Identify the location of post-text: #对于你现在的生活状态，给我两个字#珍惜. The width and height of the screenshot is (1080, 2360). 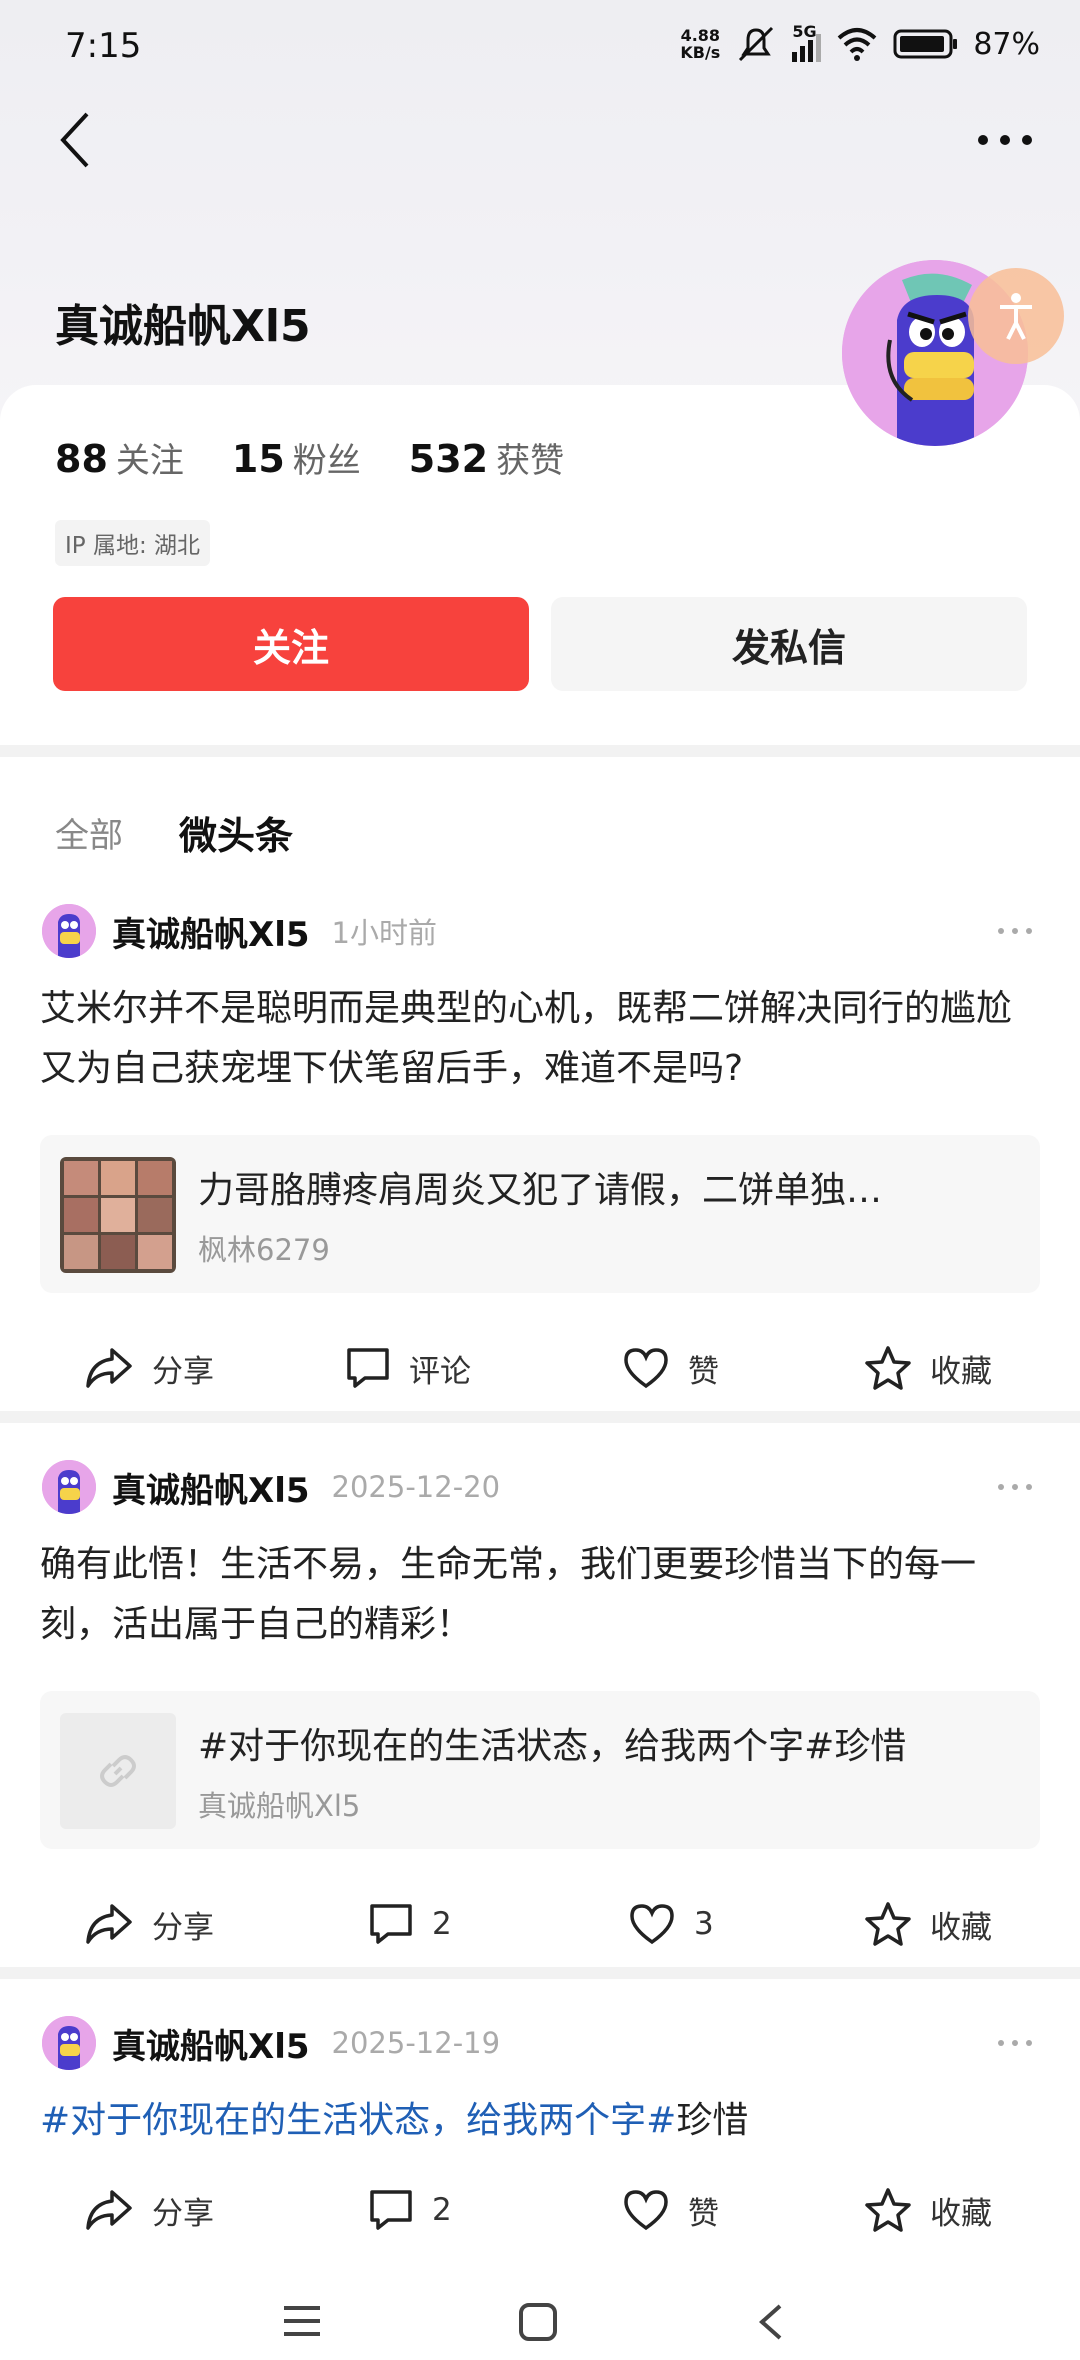
(540, 2121).